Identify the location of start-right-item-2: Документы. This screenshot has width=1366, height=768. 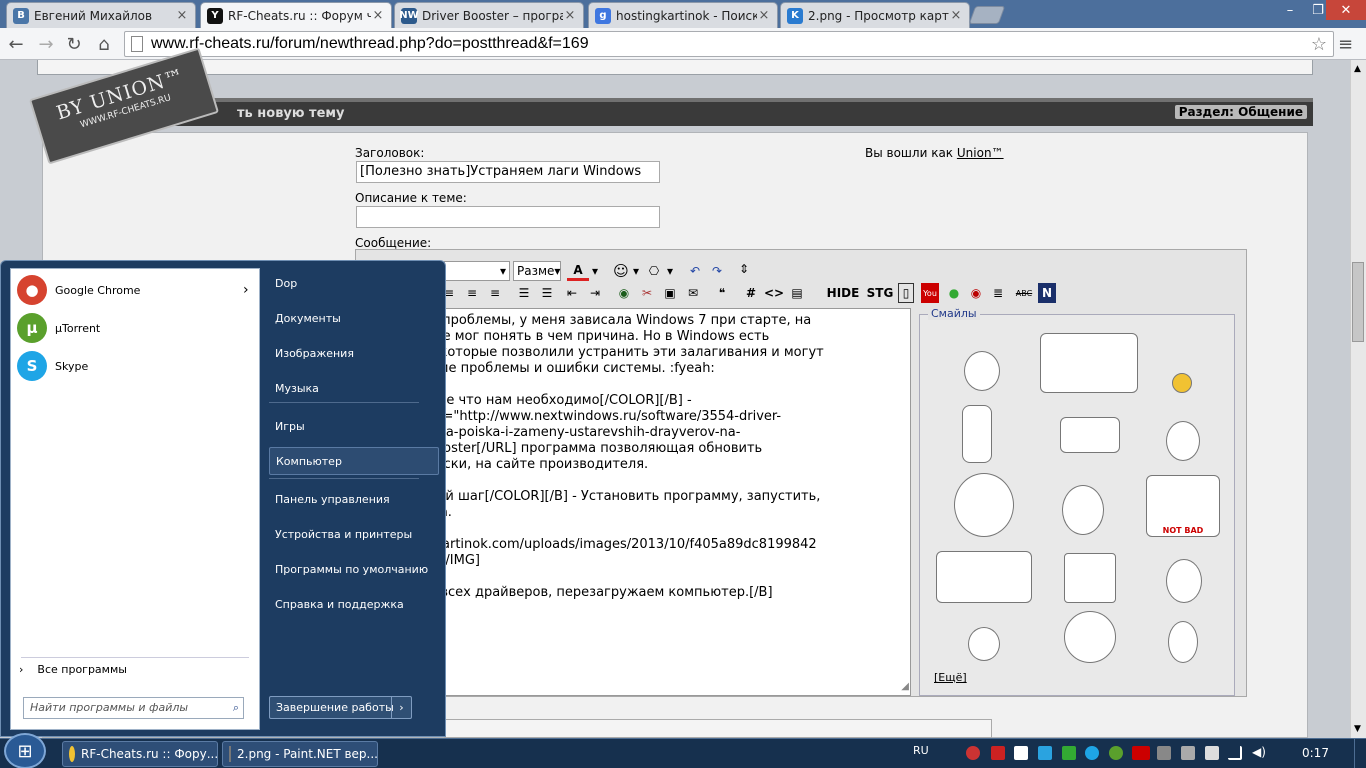
(354, 318).